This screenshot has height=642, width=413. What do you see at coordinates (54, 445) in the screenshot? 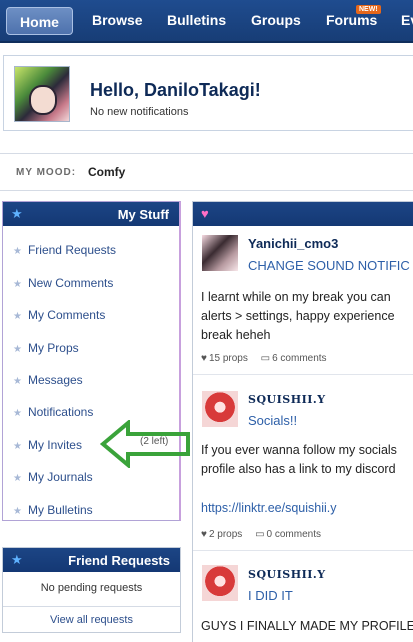
I see `my-stuff-label: My Invites` at bounding box center [54, 445].